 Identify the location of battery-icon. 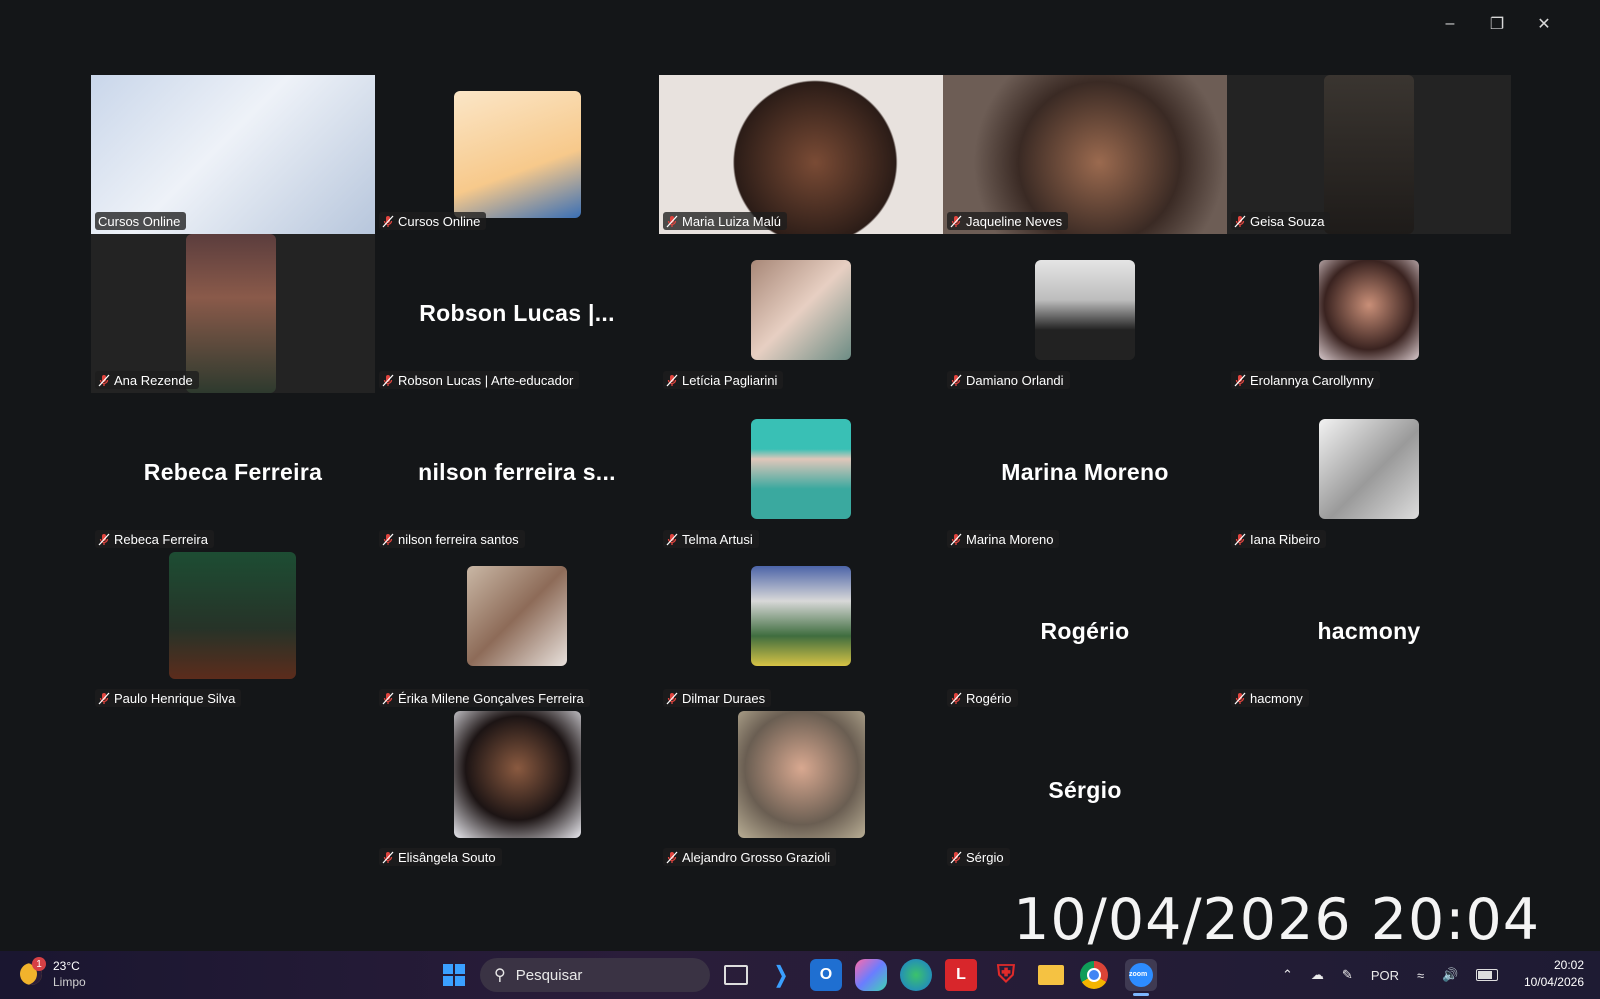
(1487, 975).